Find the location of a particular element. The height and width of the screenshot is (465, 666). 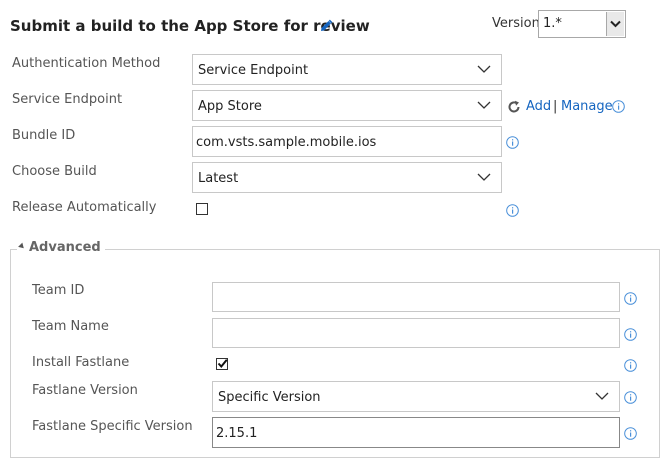

fastlane-specific-version-value: 2.15.1 is located at coordinates (237, 433).